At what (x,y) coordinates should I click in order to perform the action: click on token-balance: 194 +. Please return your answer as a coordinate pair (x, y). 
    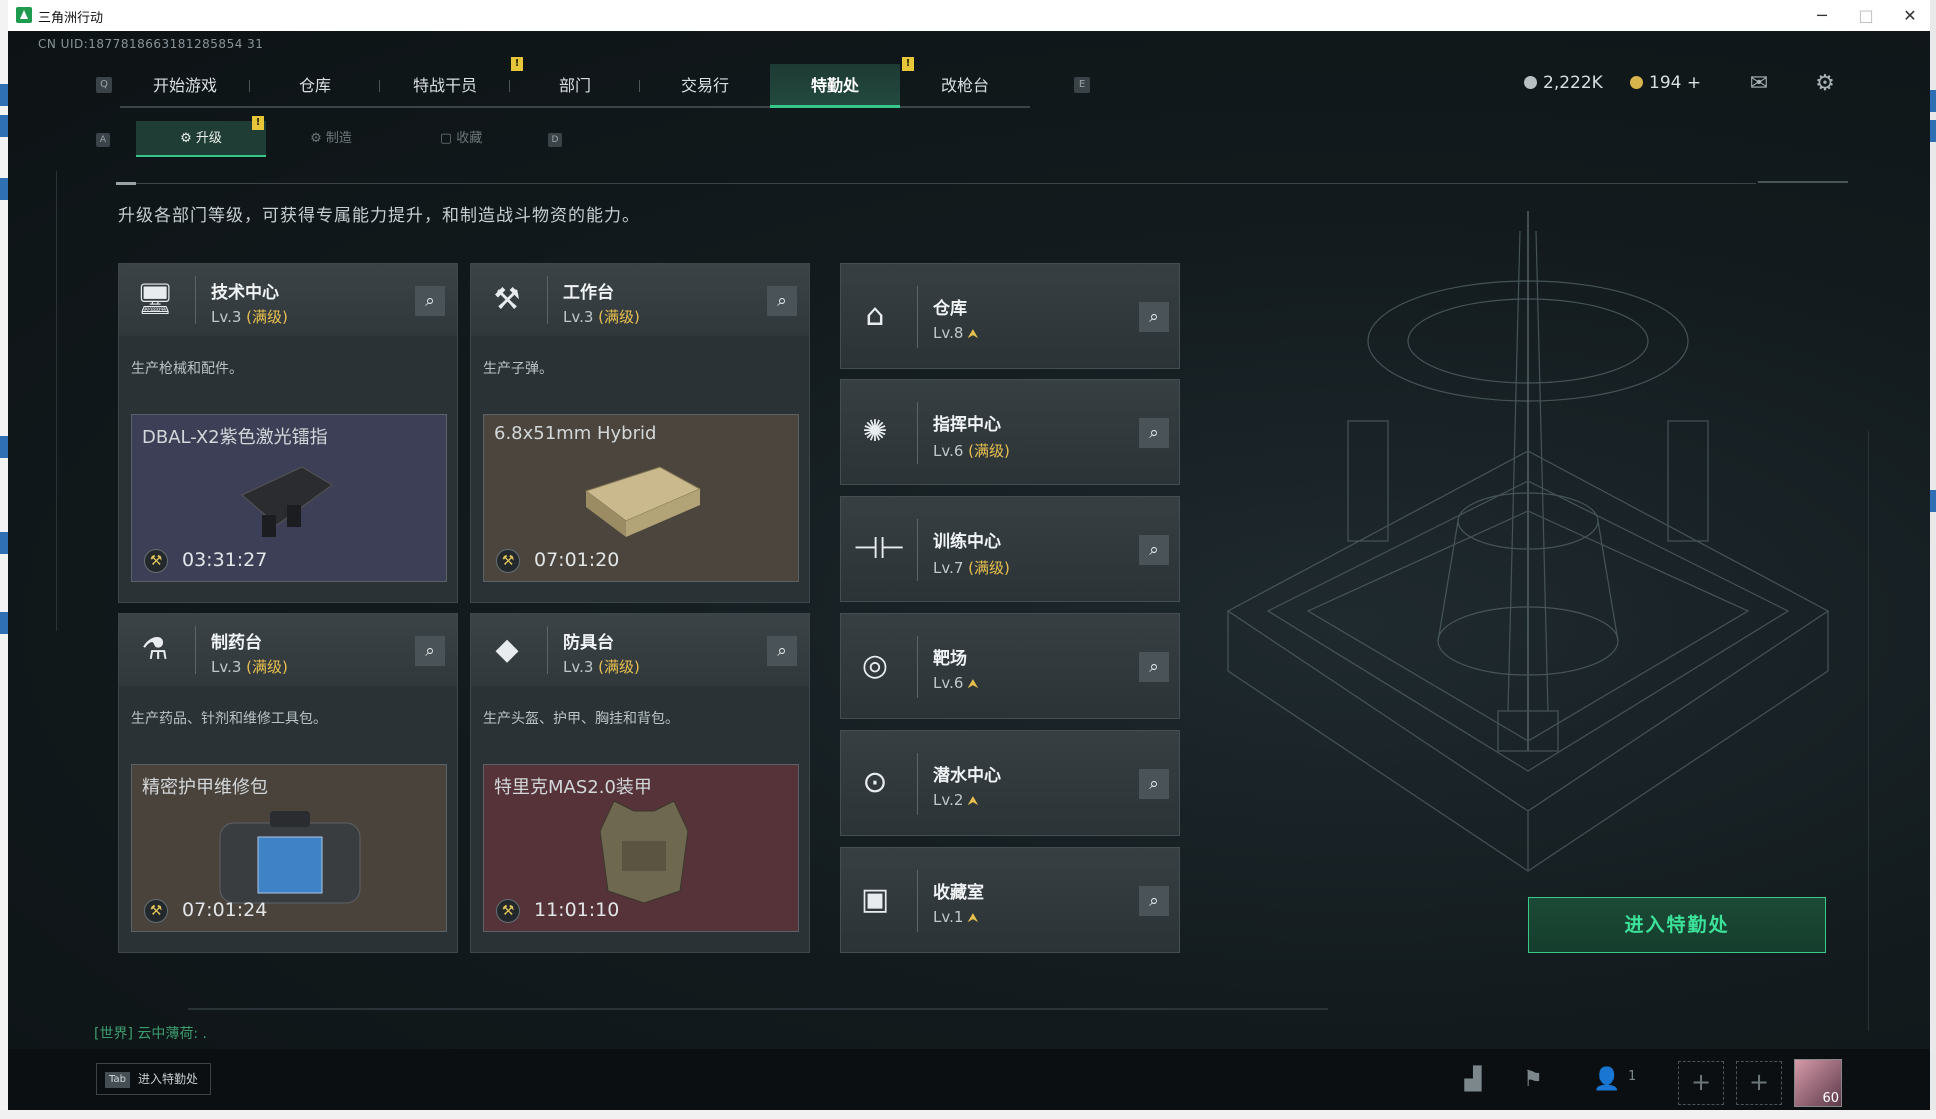
    Looking at the image, I should click on (1665, 83).